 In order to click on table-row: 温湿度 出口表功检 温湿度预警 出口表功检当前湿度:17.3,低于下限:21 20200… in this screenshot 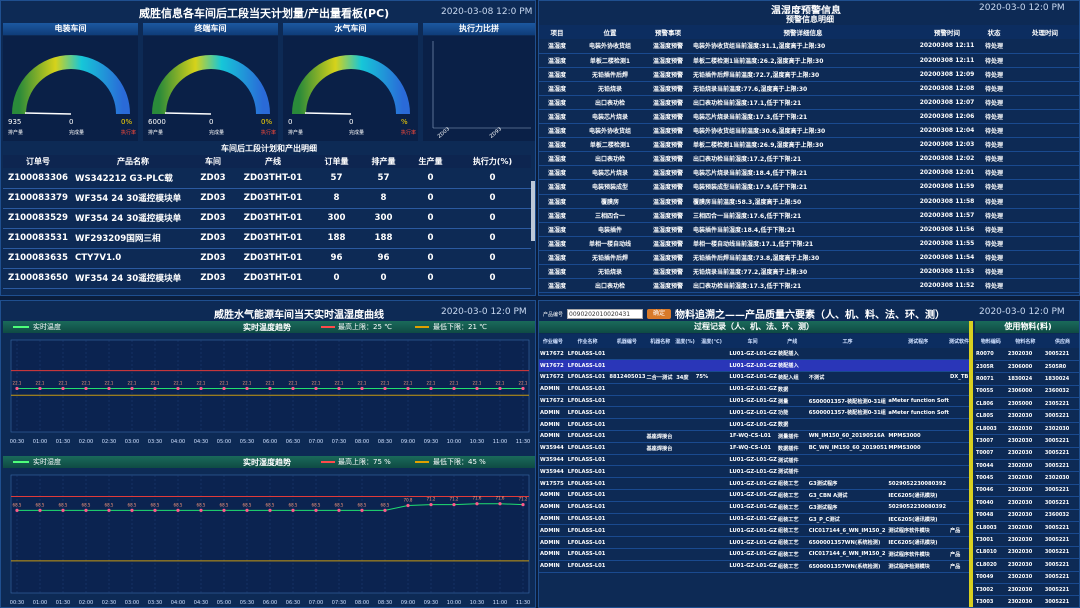, I will do `click(809, 286)`.